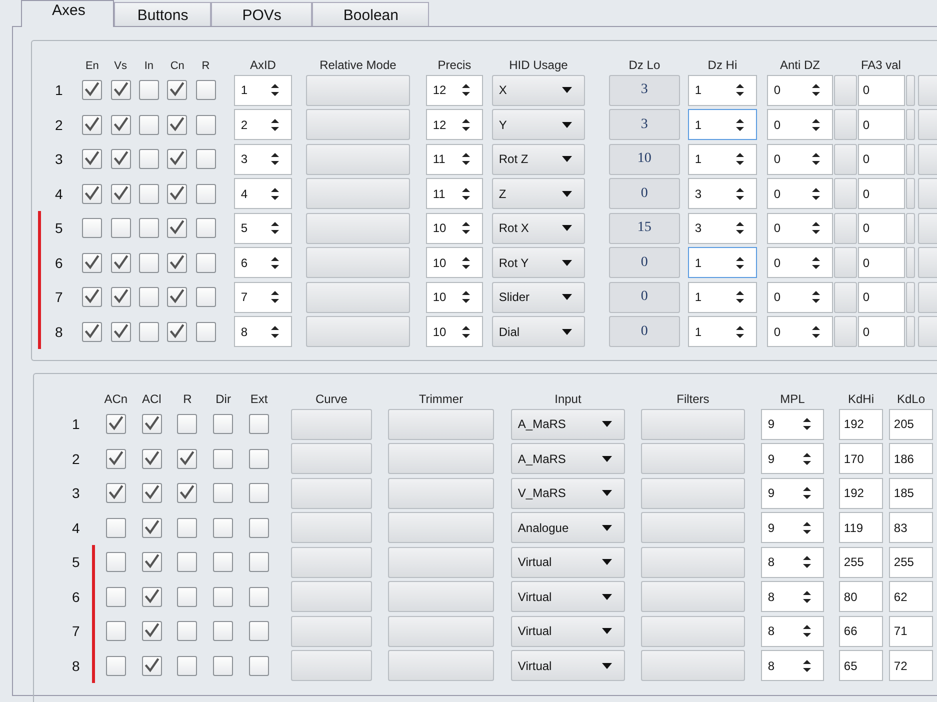 The width and height of the screenshot is (937, 702). Describe the element at coordinates (454, 124) in the screenshot. I see `spin-box: 12` at that location.